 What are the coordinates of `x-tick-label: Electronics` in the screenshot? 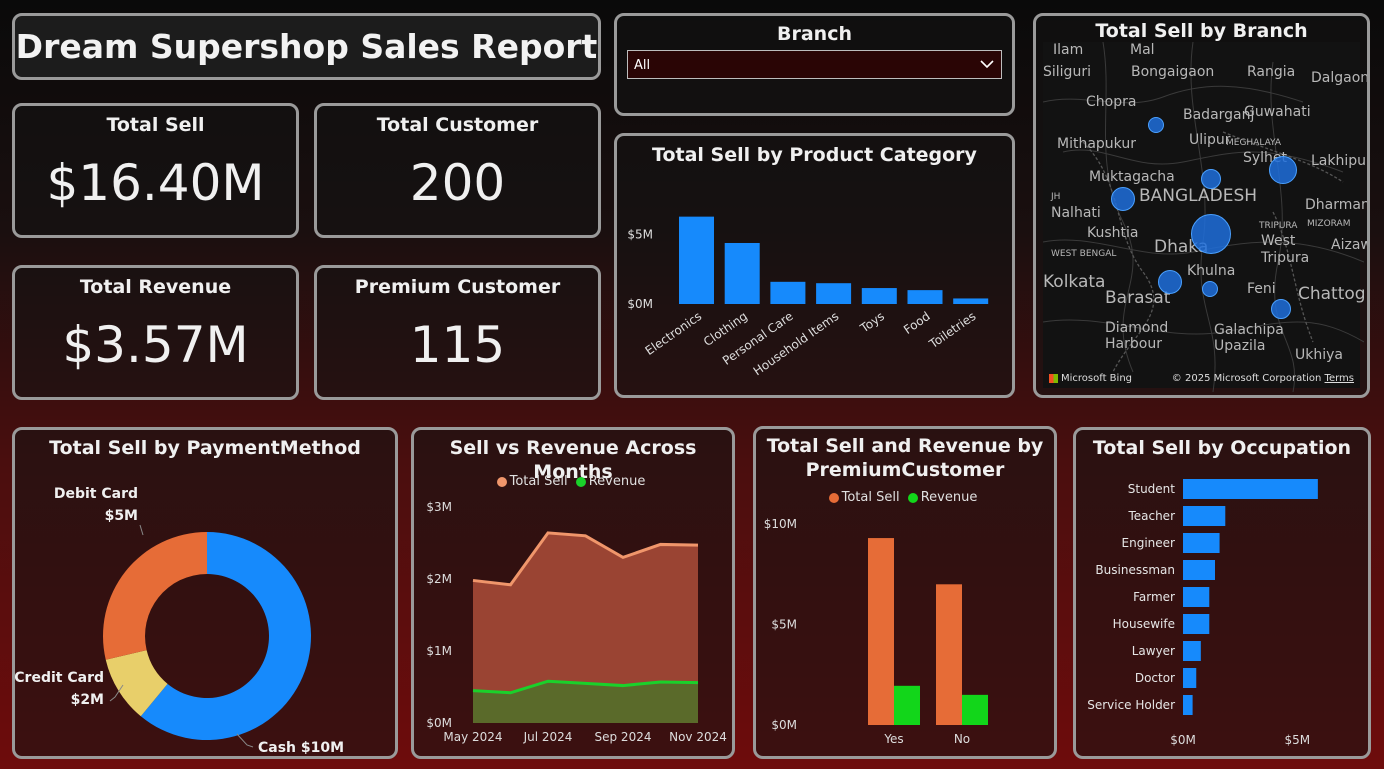 It's located at (674, 333).